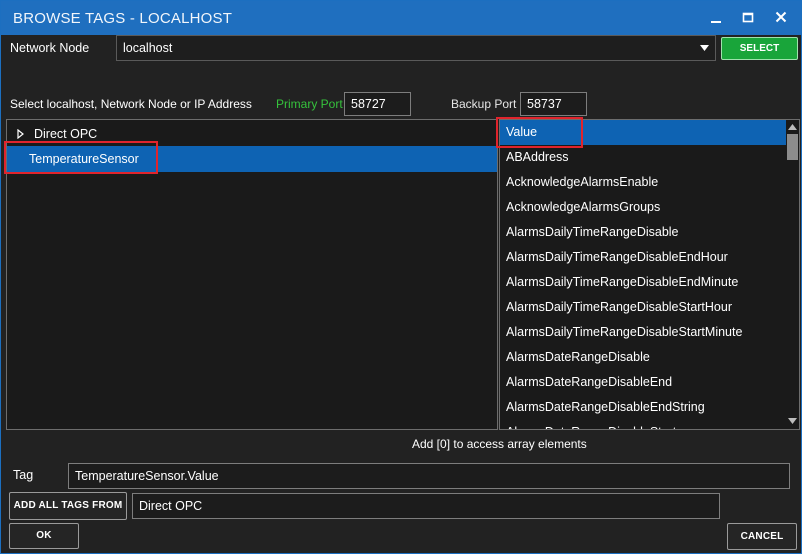  I want to click on member-list-item: AlarmsDateRangeDisableStart, so click(643, 424).